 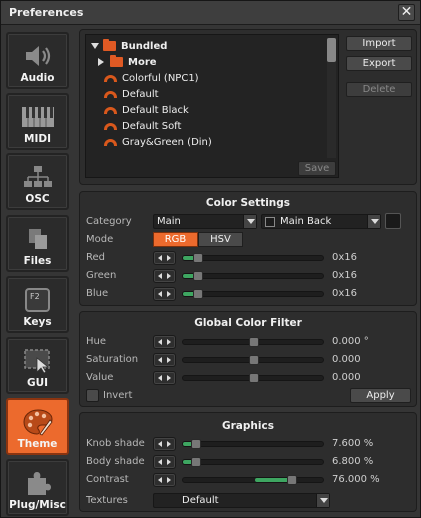 What do you see at coordinates (248, 426) in the screenshot?
I see `section-title: Graphics` at bounding box center [248, 426].